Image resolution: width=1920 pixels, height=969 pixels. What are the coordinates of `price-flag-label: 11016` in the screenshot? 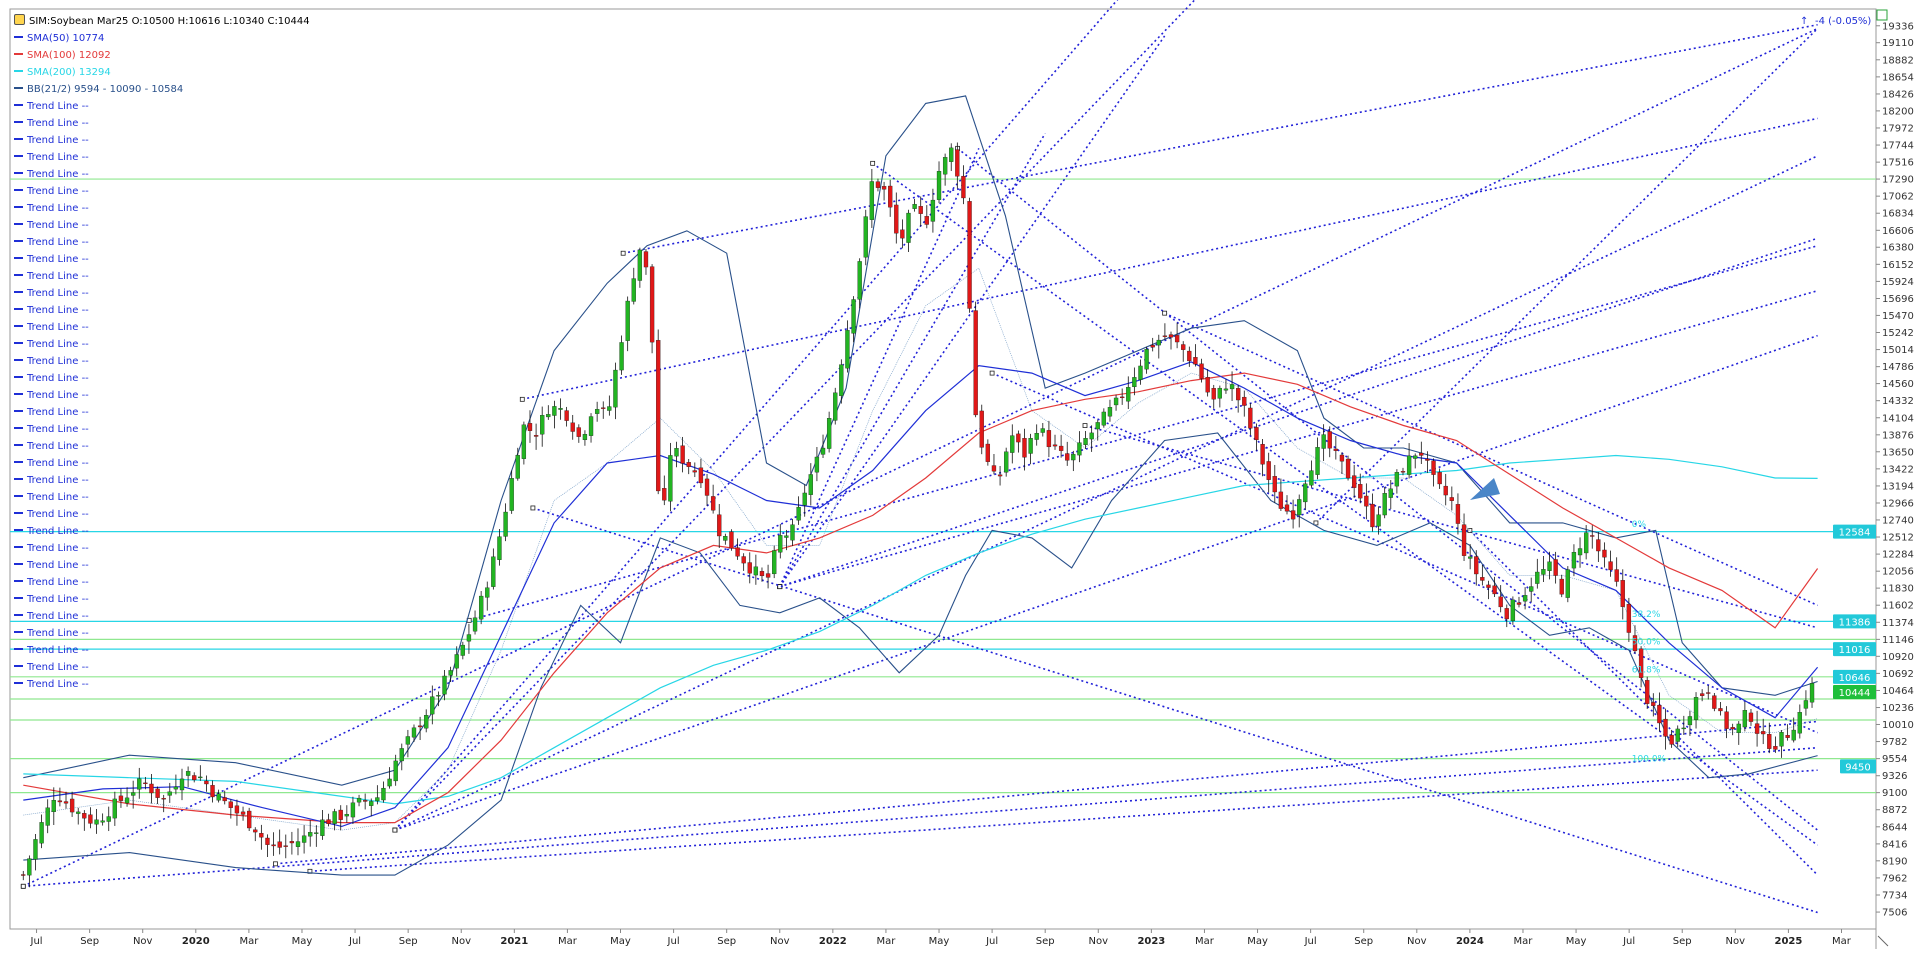 It's located at (1855, 650).